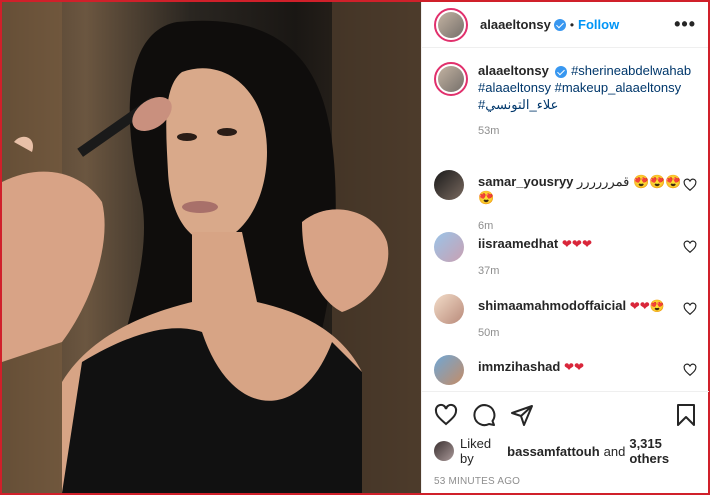 The width and height of the screenshot is (710, 495). Describe the element at coordinates (686, 415) in the screenshot. I see `bookmark-icon` at that location.